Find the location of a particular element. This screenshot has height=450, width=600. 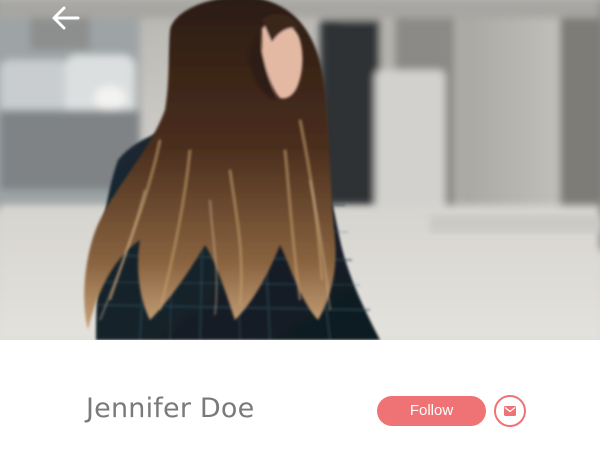

back-button is located at coordinates (66, 18).